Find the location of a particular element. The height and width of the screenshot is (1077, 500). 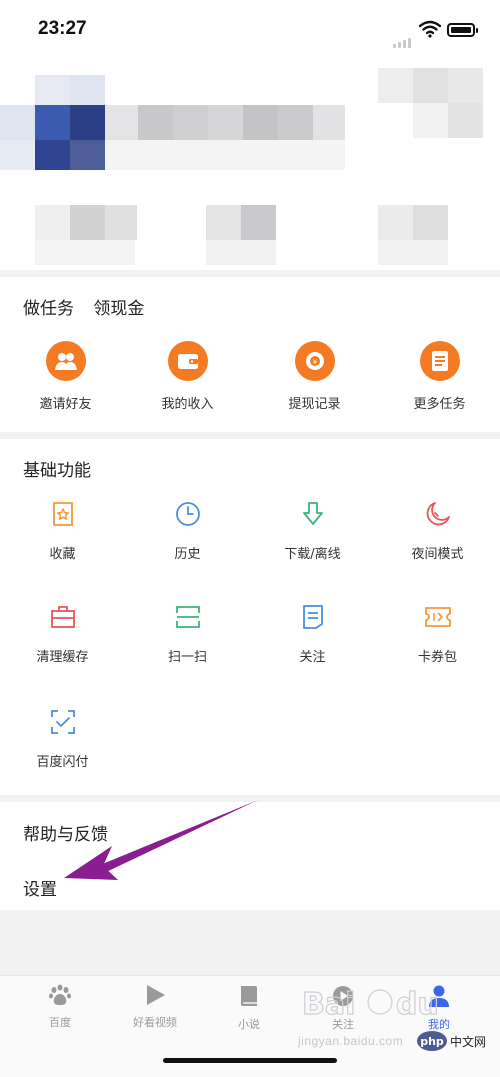

quick-pay-icon is located at coordinates (63, 722).